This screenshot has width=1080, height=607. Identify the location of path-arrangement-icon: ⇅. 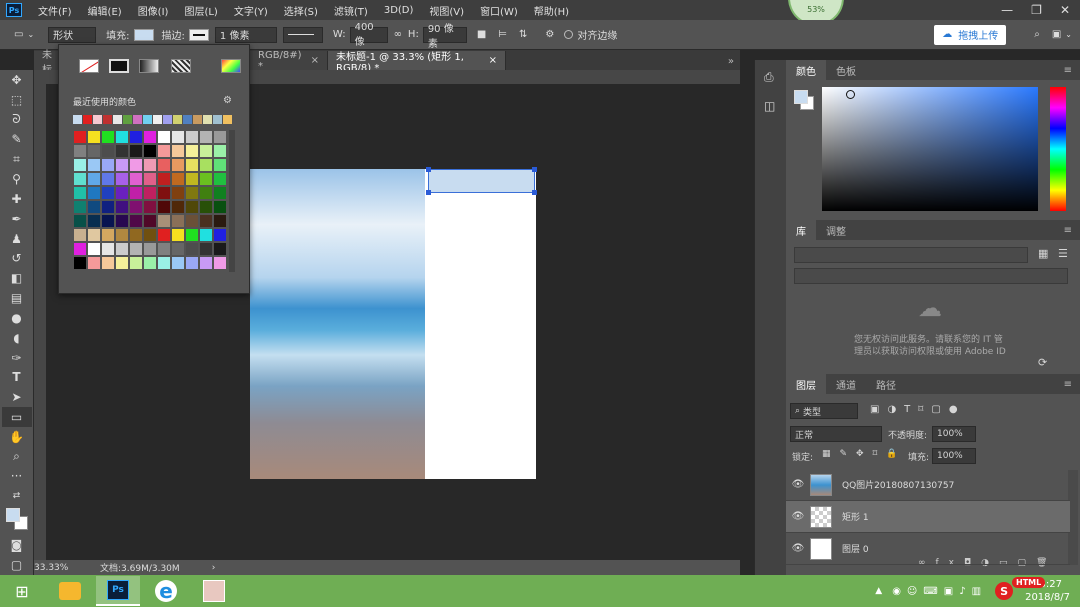
(523, 34).